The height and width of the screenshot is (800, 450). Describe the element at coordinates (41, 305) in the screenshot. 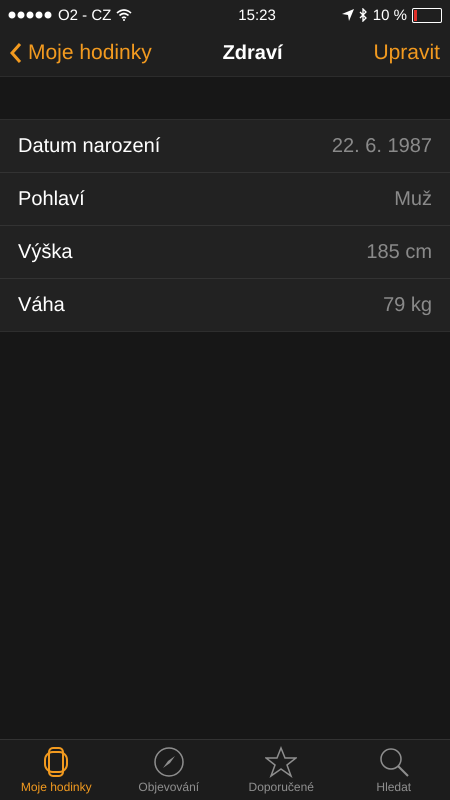

I see `row-label: Váha` at that location.